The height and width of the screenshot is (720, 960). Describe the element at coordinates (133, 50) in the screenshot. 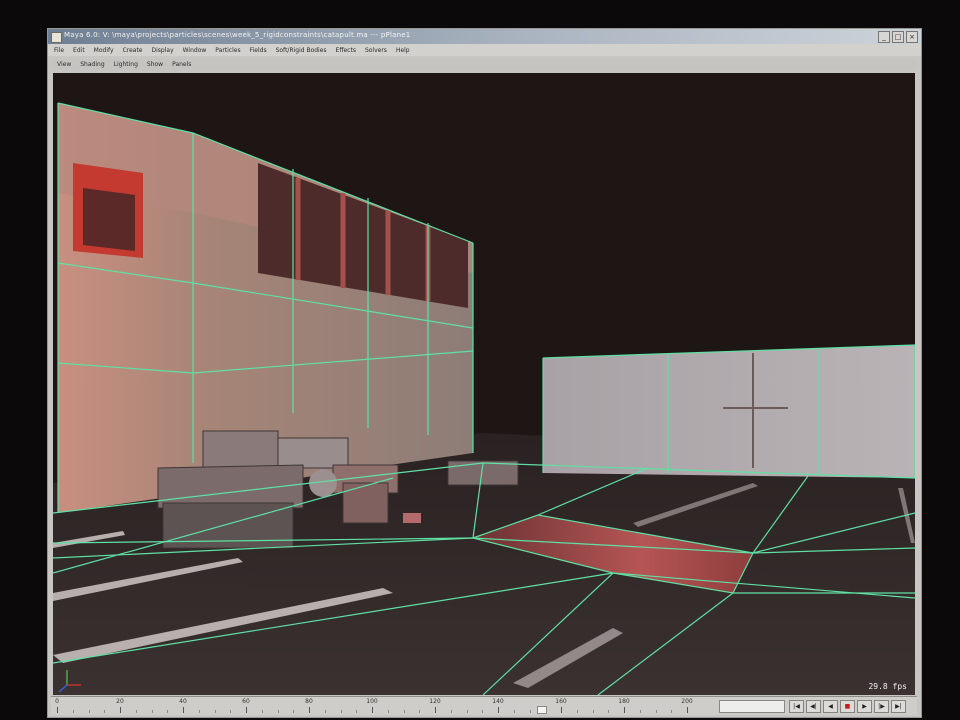

I see `menu-create: Create` at that location.